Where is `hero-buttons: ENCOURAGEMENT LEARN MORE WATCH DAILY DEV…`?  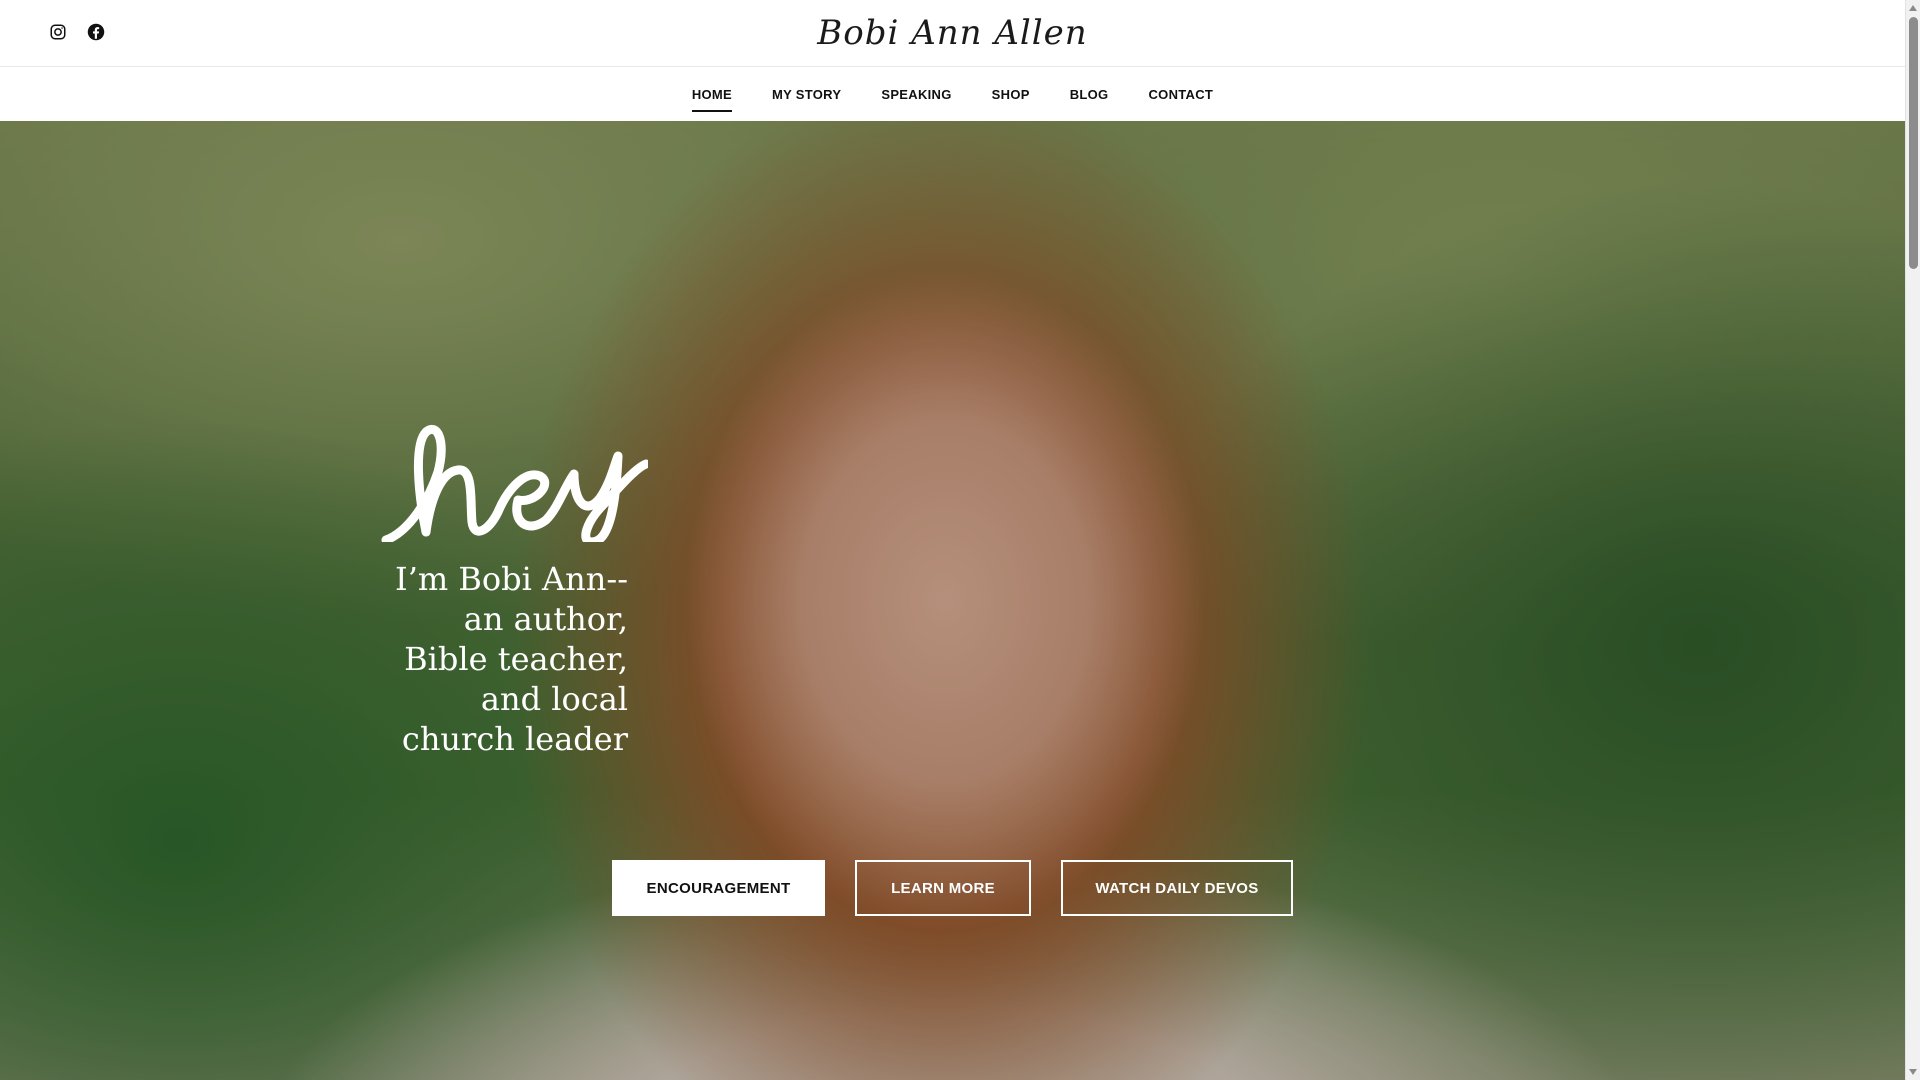 hero-buttons: ENCOURAGEMENT LEARN MORE WATCH DAILY DEV… is located at coordinates (952, 888).